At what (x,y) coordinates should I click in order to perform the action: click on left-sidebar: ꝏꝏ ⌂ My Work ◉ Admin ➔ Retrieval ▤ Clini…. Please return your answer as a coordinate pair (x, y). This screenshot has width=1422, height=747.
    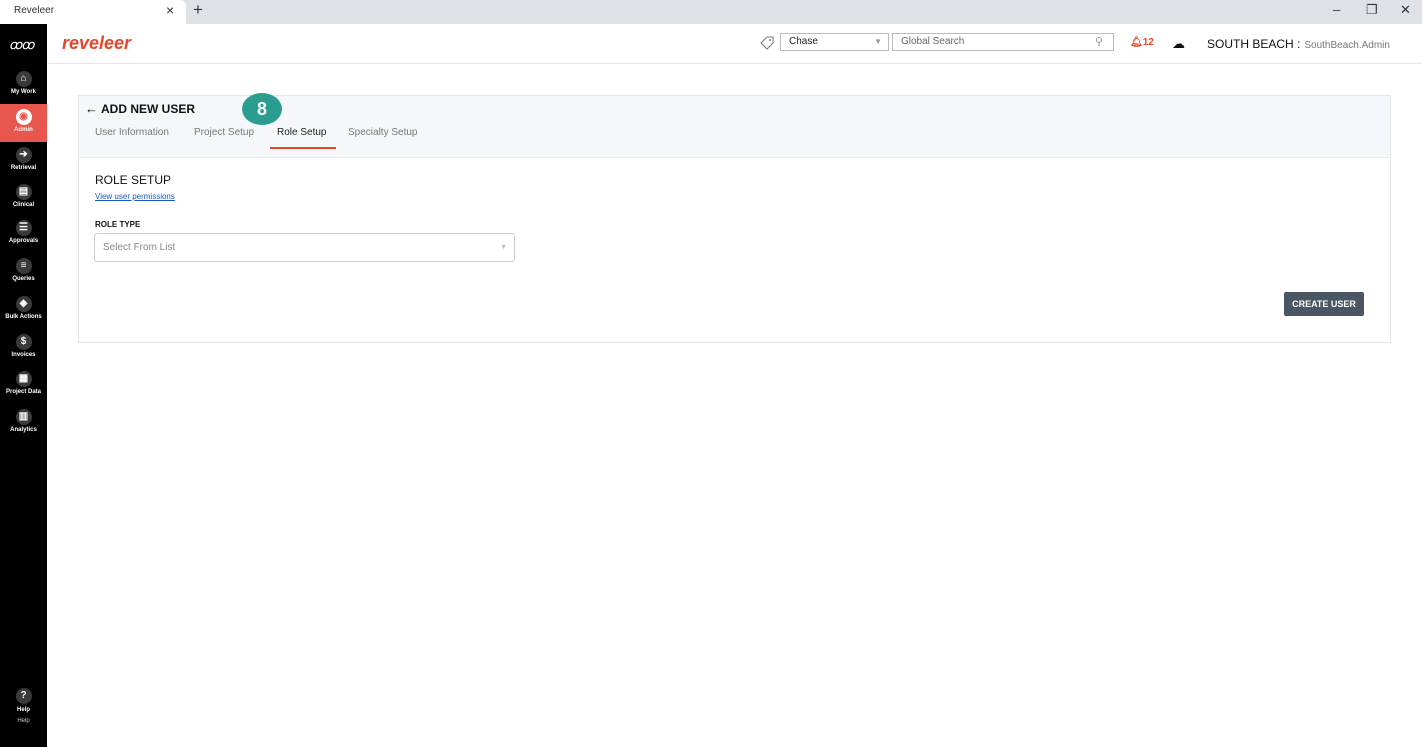
    Looking at the image, I should click on (23, 385).